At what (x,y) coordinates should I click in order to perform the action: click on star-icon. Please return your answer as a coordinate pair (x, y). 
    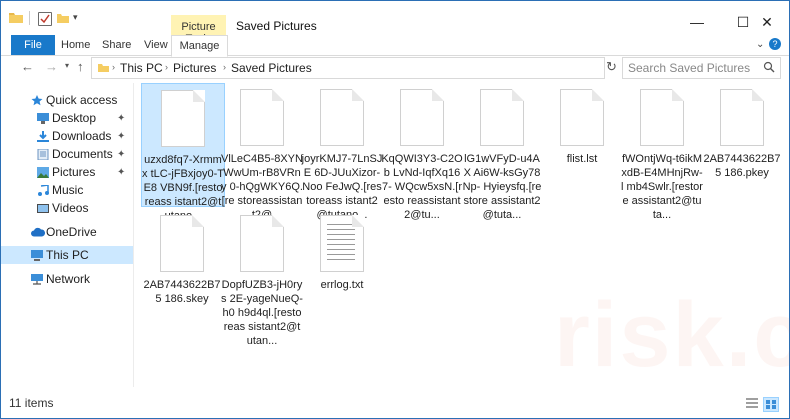
    Looking at the image, I should click on (37, 99).